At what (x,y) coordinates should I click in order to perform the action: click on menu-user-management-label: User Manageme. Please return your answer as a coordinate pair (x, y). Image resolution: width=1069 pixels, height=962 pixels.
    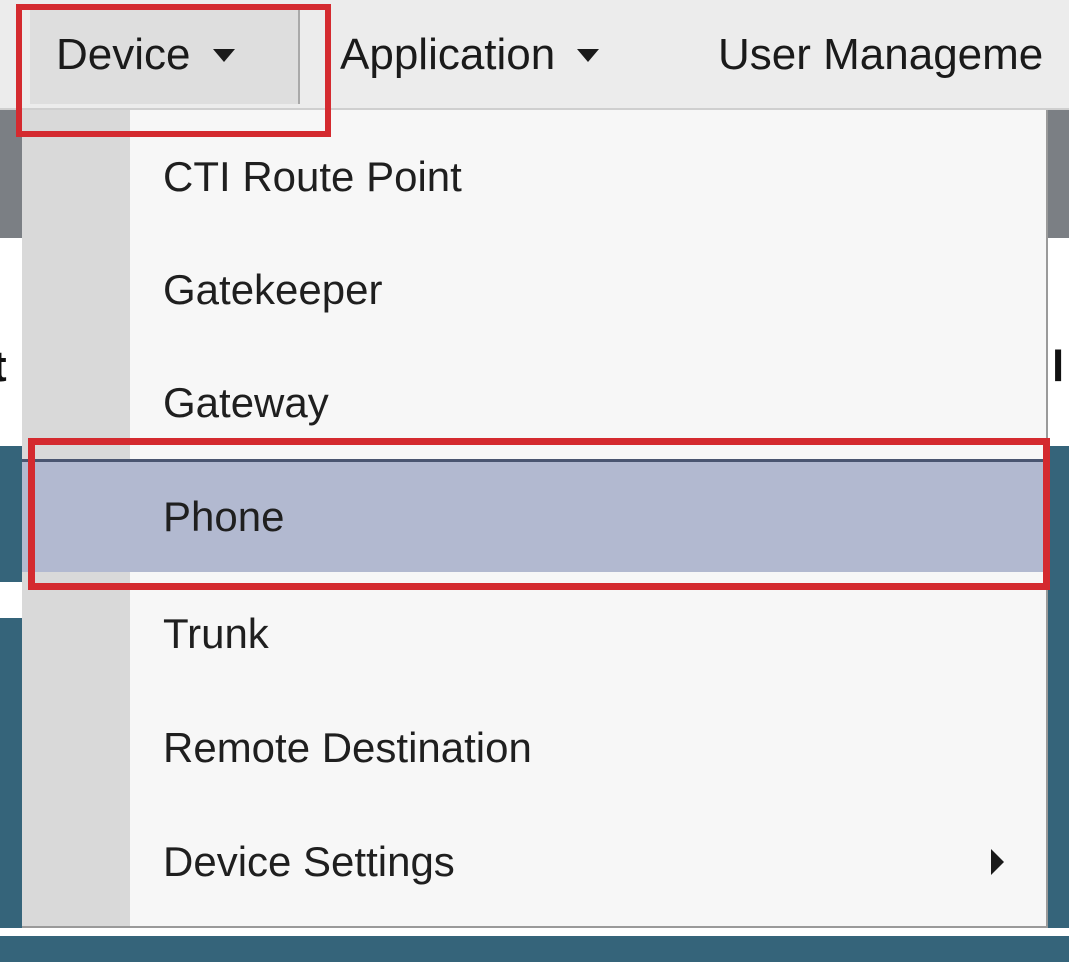
    Looking at the image, I should click on (881, 54).